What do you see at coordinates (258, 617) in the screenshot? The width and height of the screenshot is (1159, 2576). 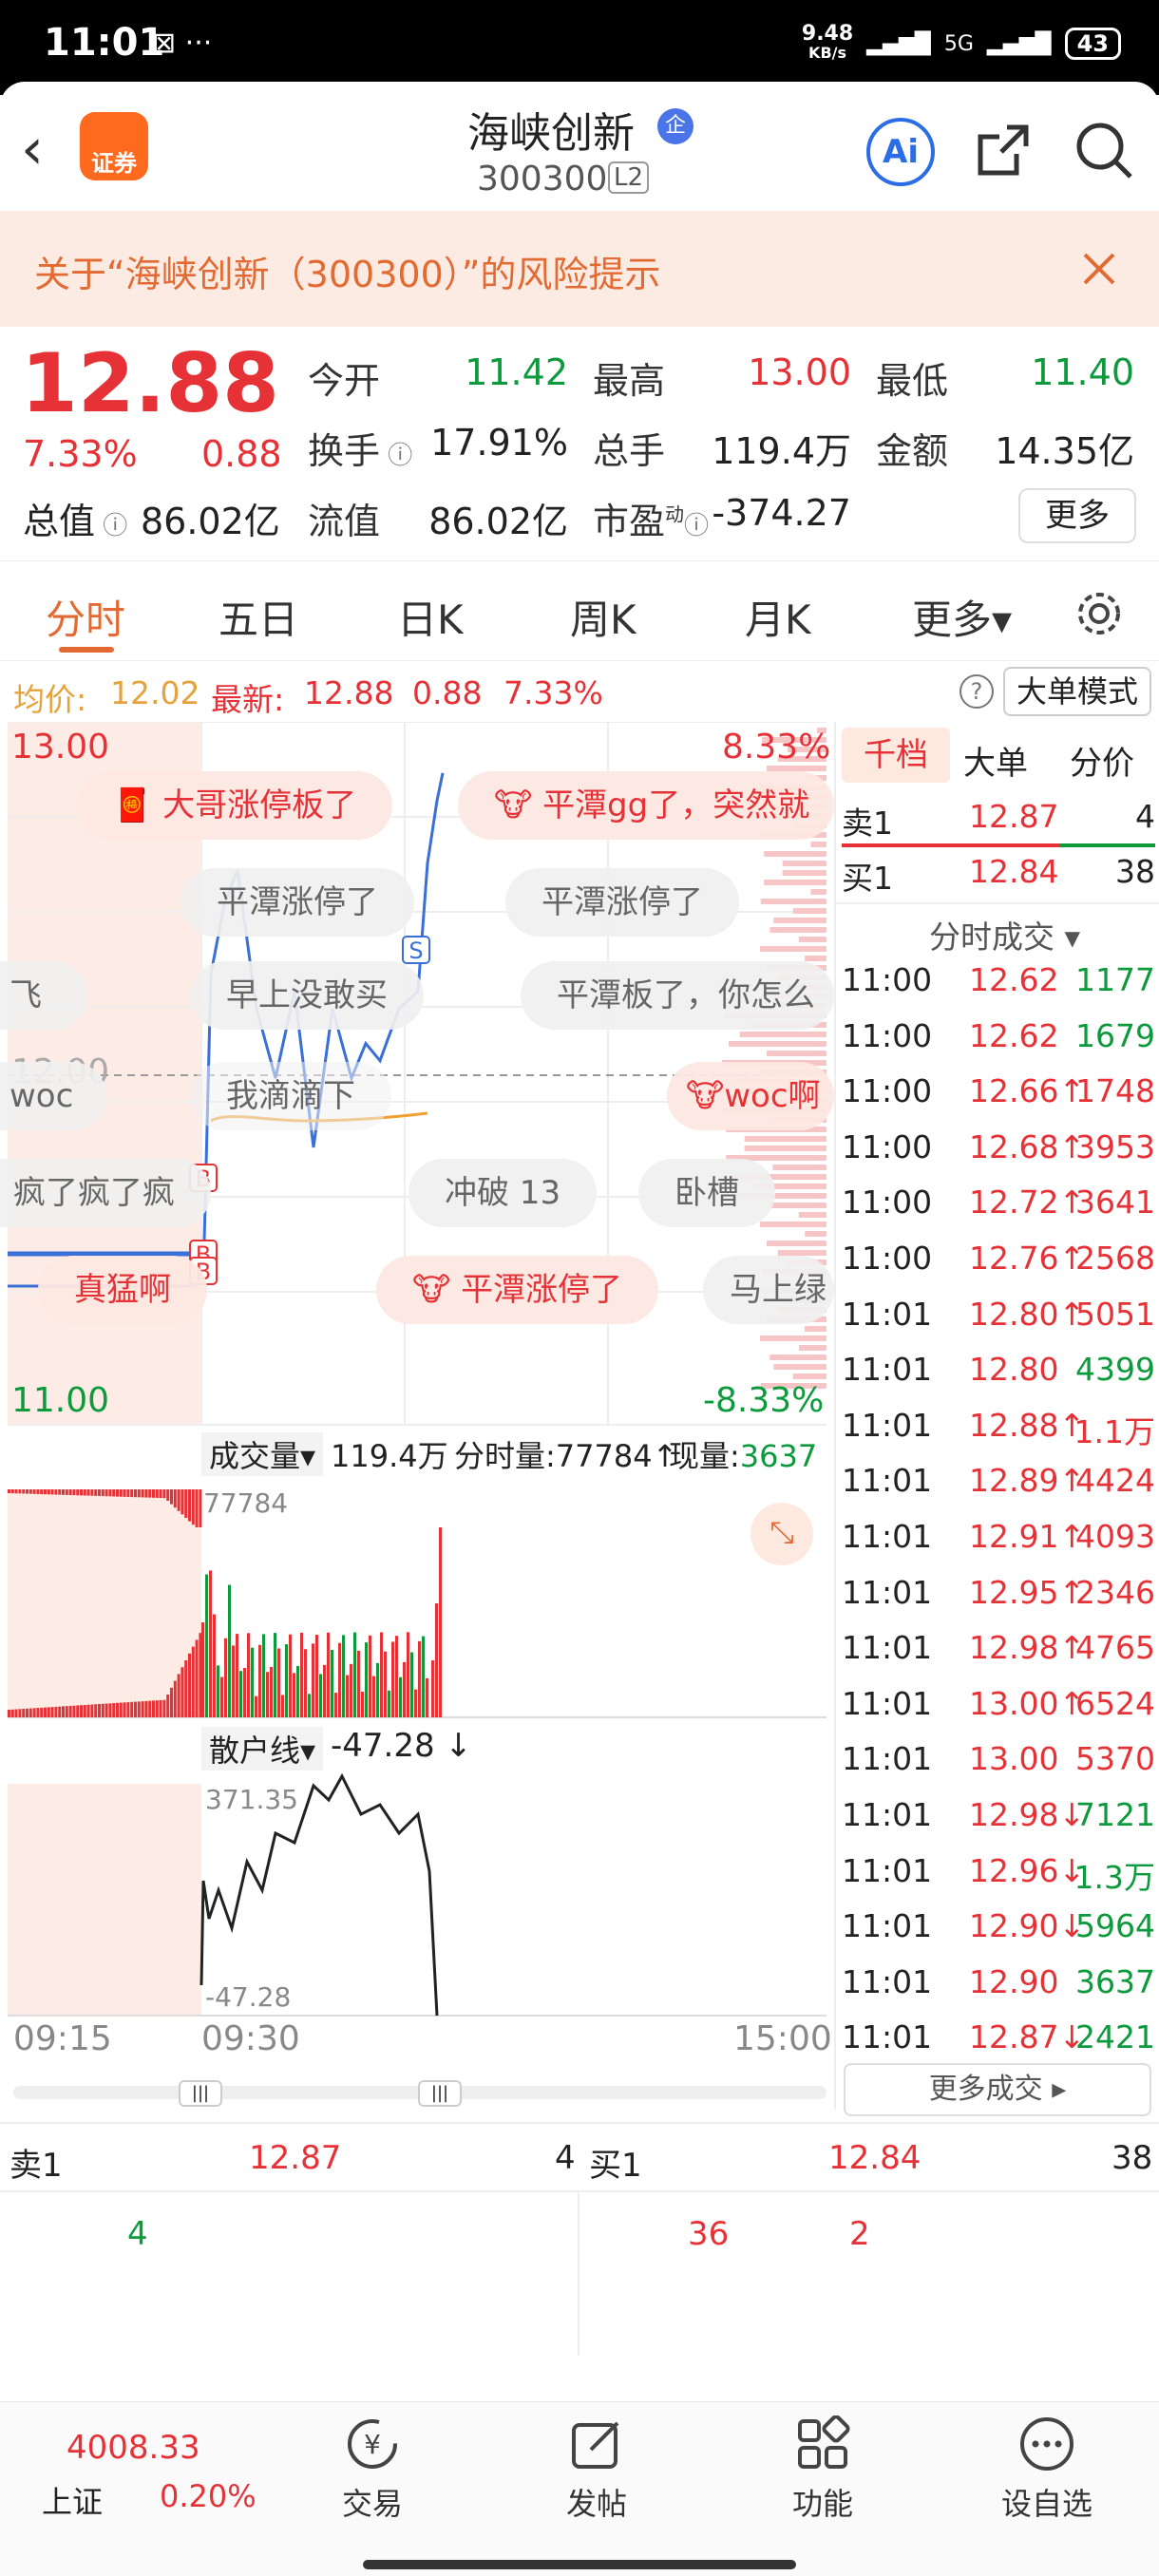 I see `tab-five-day: 五日` at bounding box center [258, 617].